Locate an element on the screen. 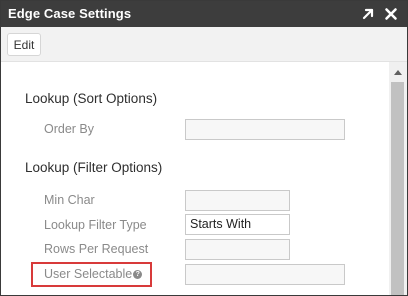 The width and height of the screenshot is (408, 296). edit-button: Edit is located at coordinates (24, 44).